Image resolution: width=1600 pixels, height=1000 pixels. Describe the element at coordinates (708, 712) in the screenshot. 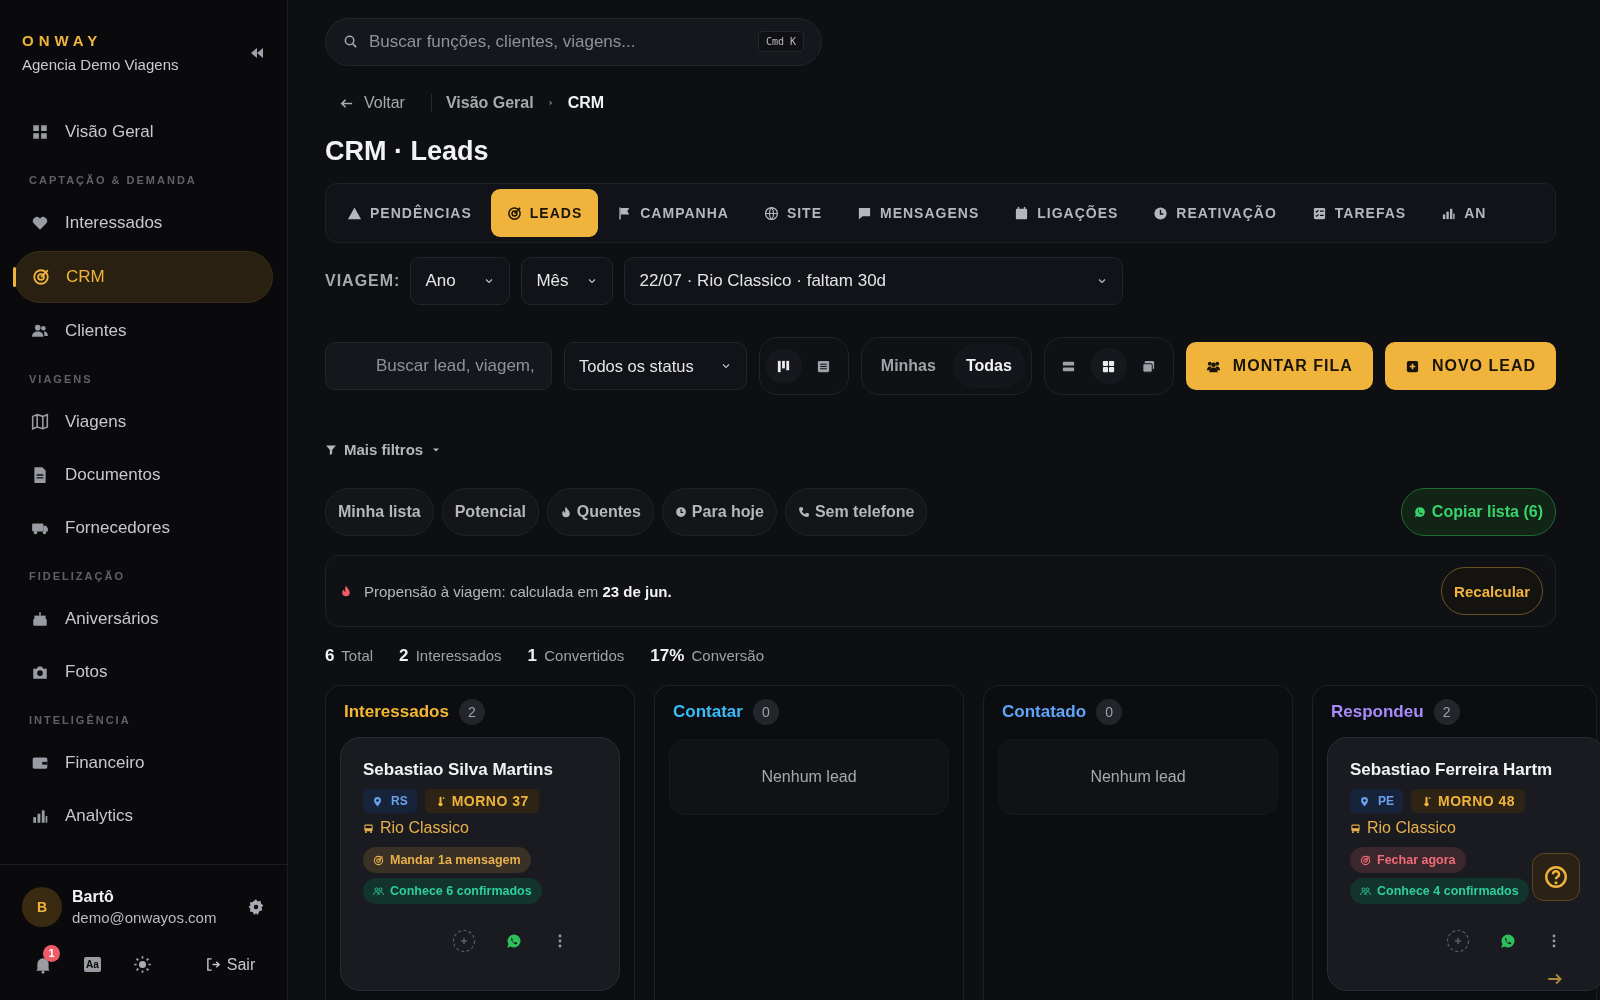

I see `column-title: Contatar` at that location.